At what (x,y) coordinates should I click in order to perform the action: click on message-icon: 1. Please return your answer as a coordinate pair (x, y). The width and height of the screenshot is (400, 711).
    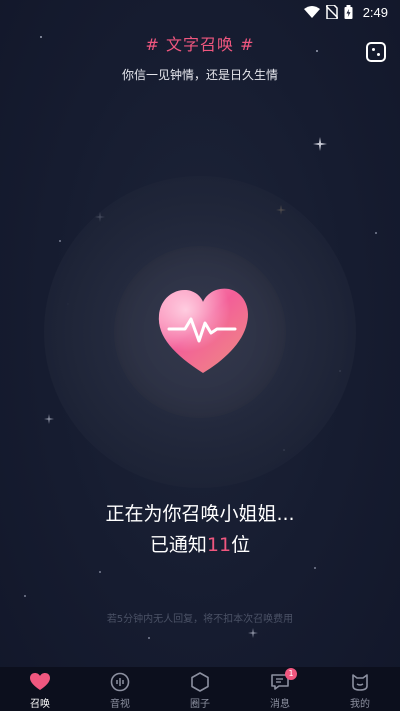
    Looking at the image, I should click on (283, 680).